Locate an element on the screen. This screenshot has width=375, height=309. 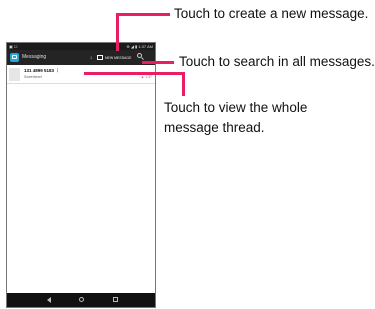
new-message-icon is located at coordinates (100, 57).